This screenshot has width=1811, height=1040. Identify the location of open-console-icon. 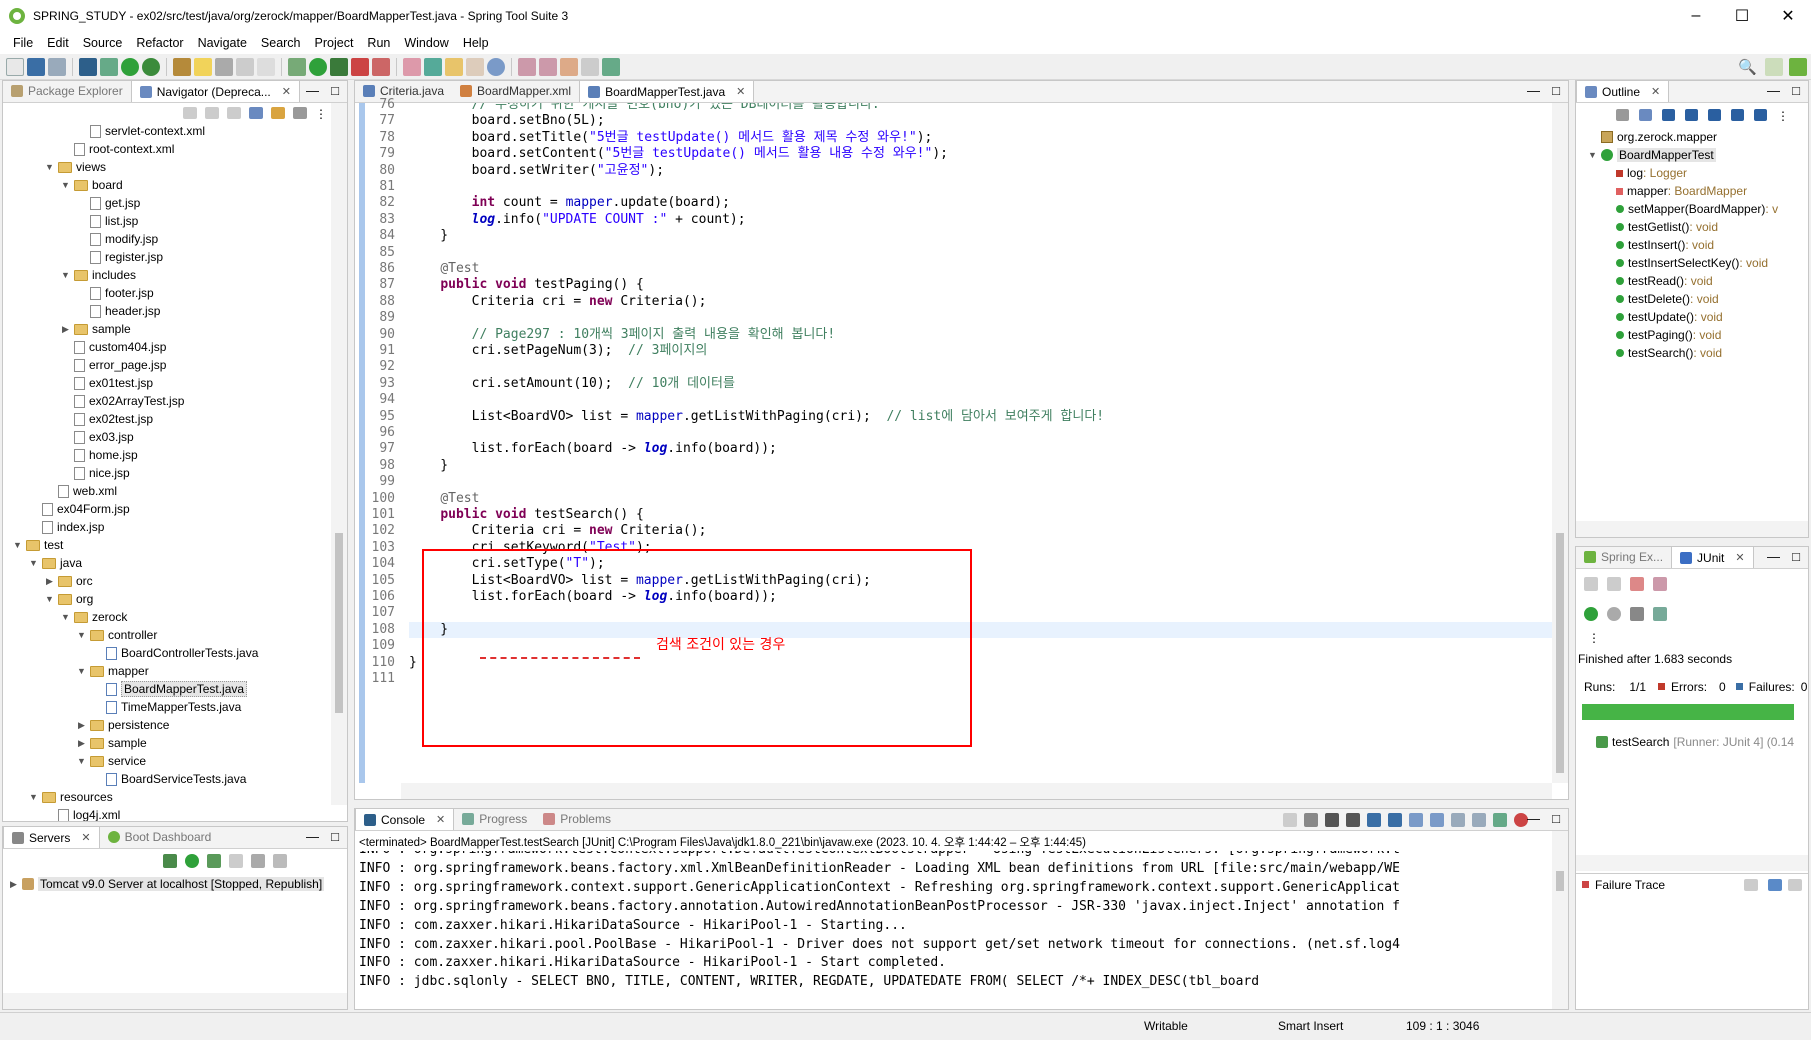
(1479, 820).